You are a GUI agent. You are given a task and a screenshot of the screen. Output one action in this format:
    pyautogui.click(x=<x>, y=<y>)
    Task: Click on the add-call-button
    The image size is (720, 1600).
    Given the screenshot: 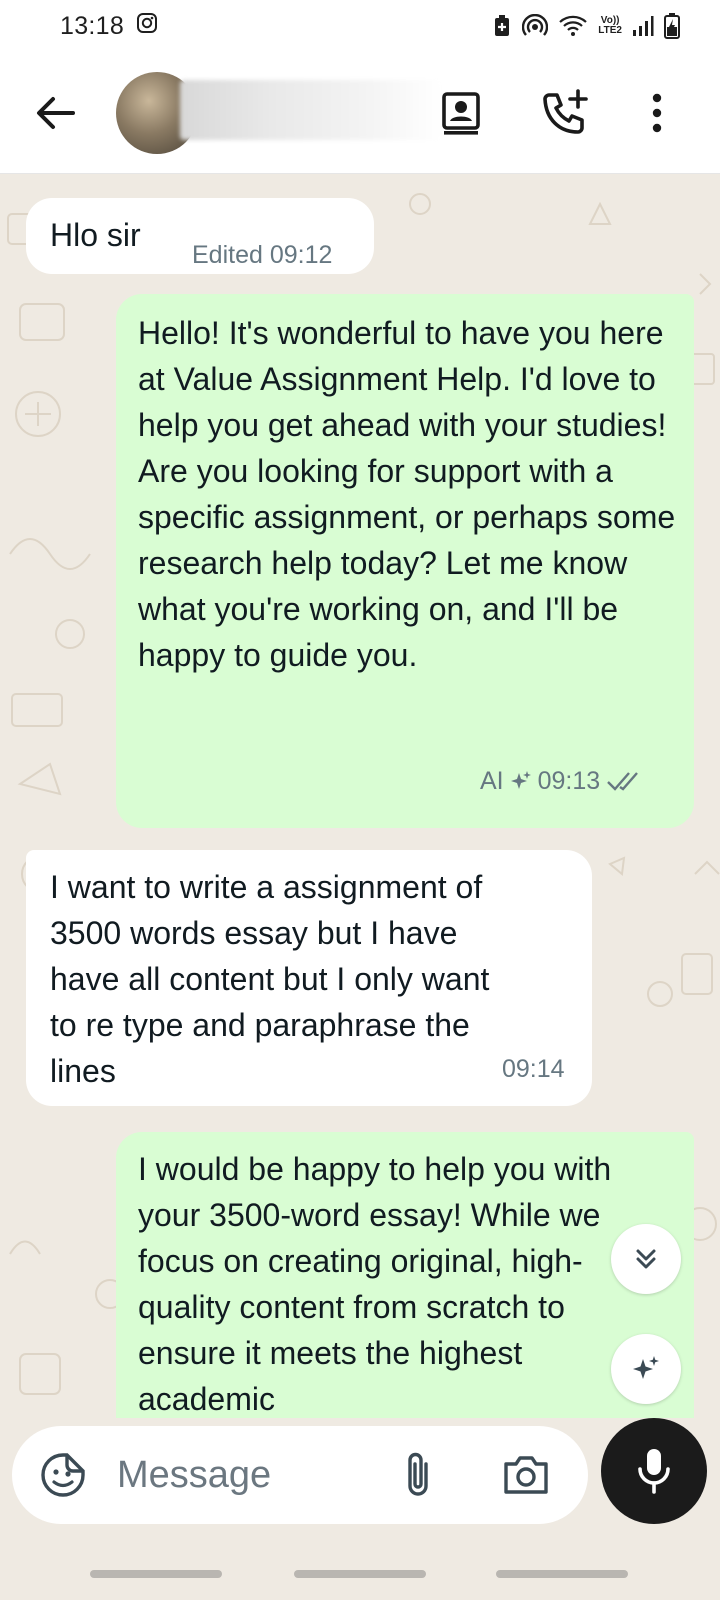 What is the action you would take?
    pyautogui.click(x=565, y=113)
    